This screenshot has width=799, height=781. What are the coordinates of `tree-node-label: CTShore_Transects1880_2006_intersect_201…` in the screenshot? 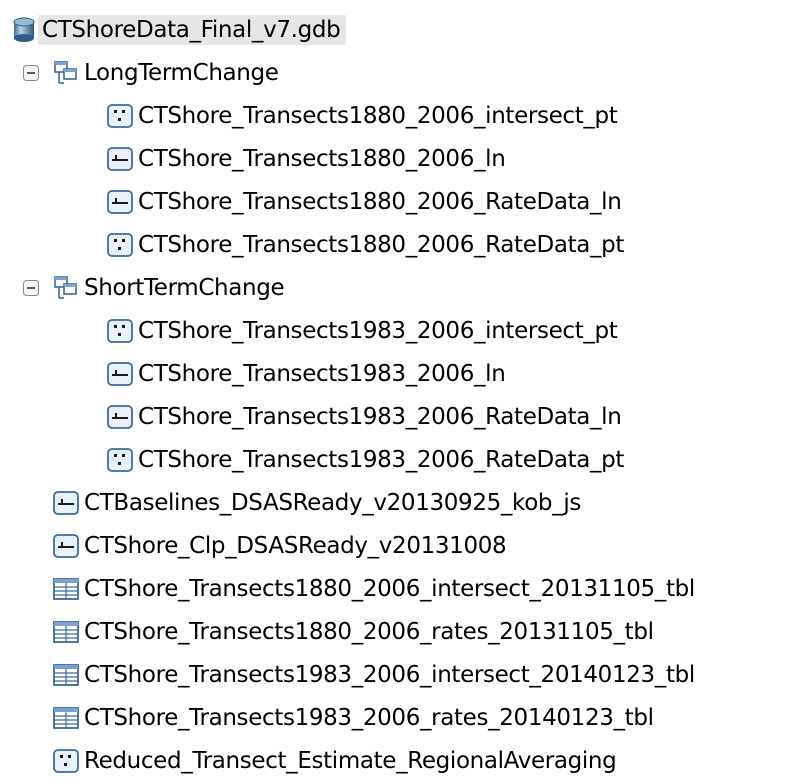 It's located at (389, 589).